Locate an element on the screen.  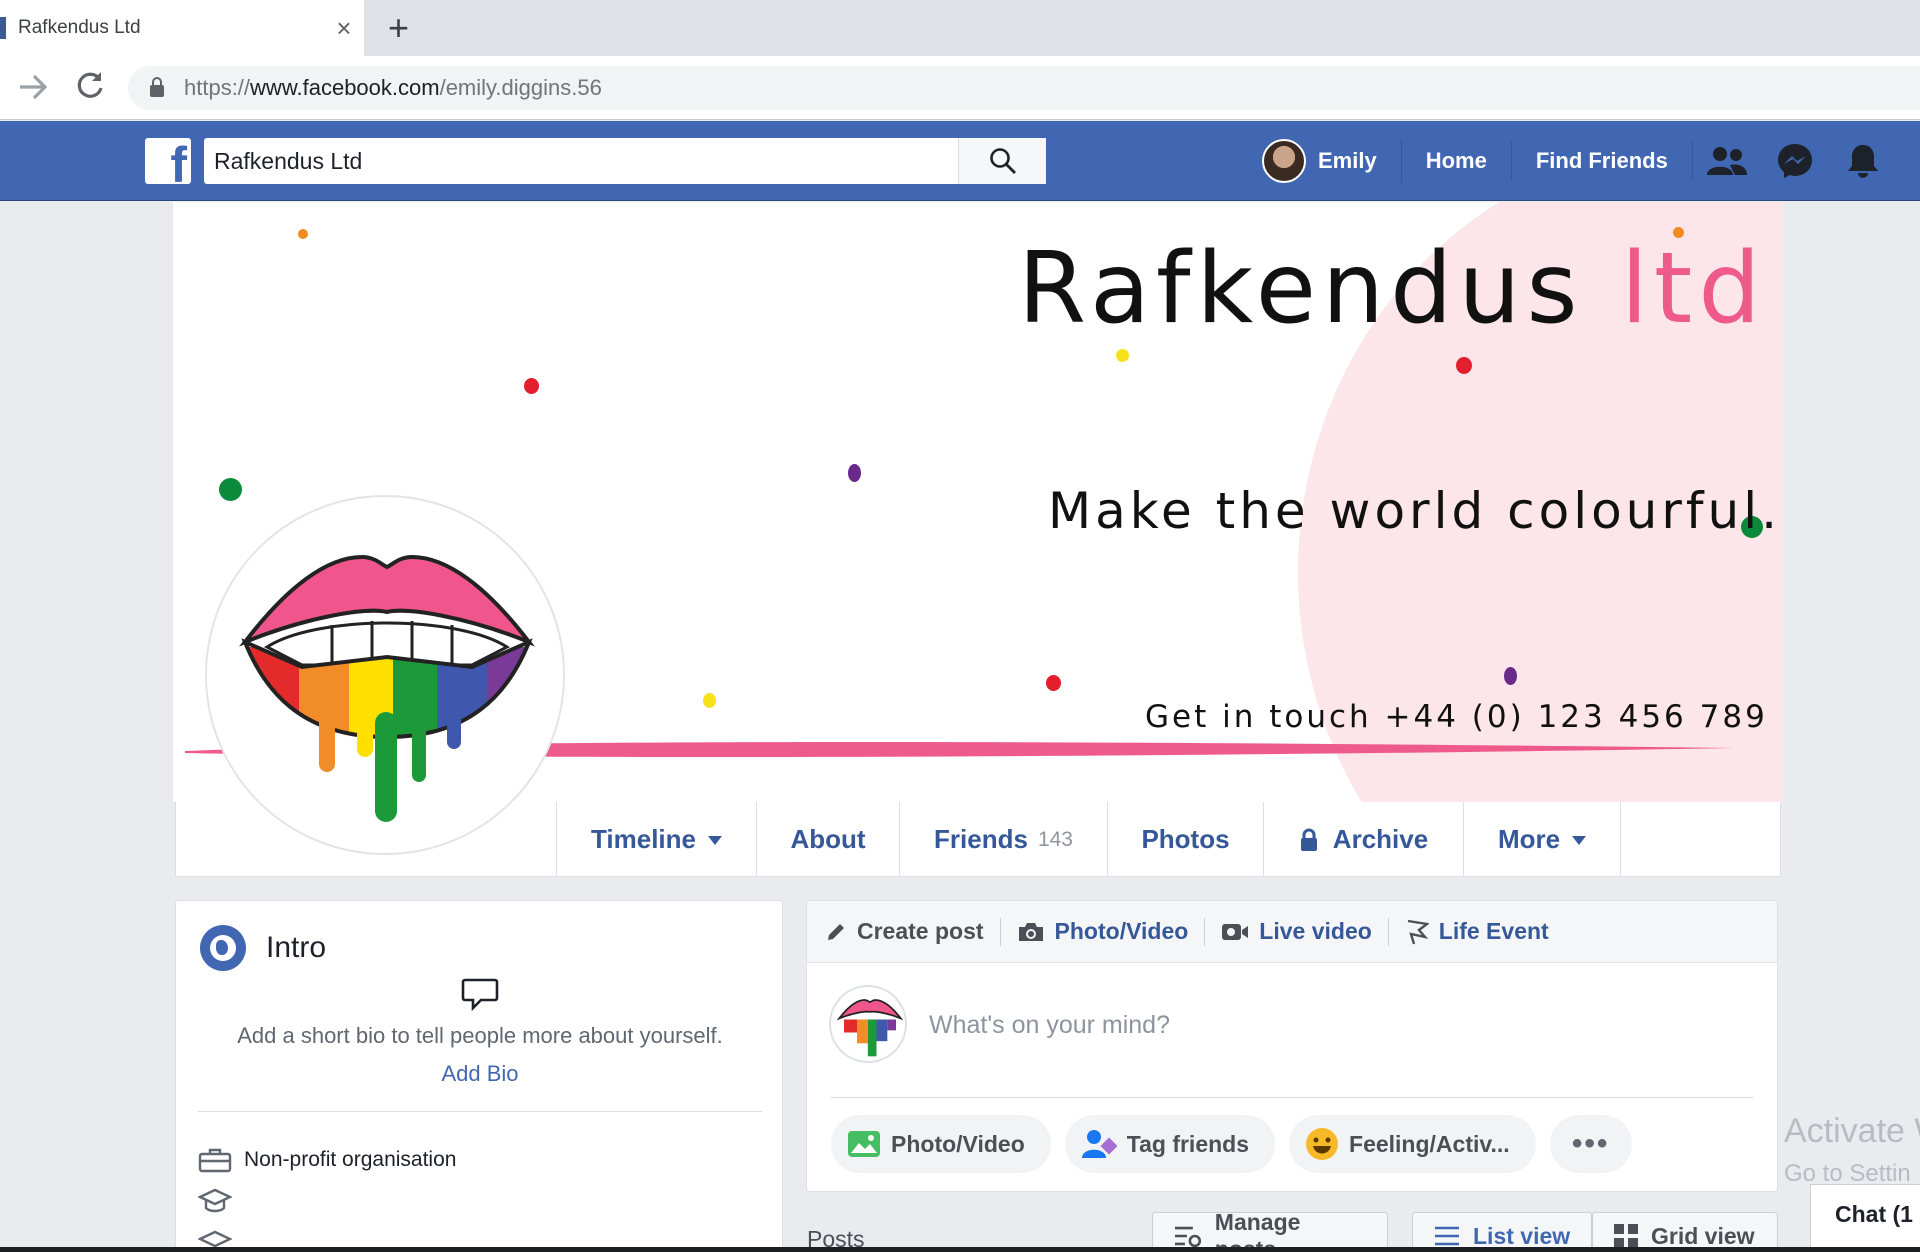
cover-title: Rafkendus ltd is located at coordinates (1392, 289).